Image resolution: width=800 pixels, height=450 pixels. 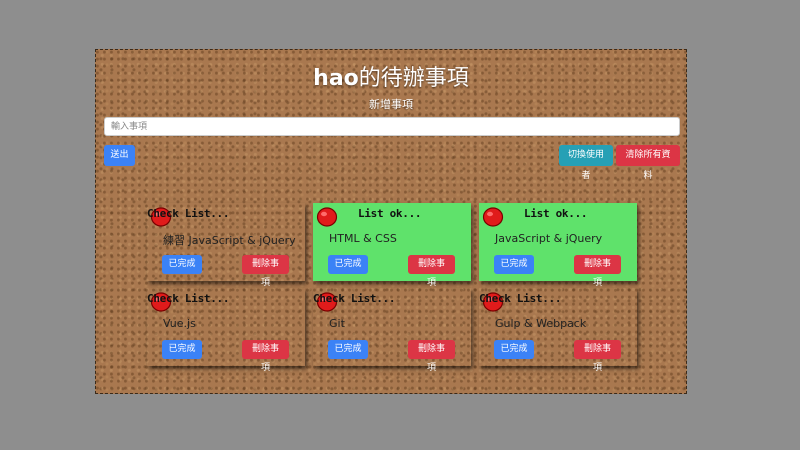 I want to click on todo-note: List ok... JavaScript & jQuery 已完成 刪除事項, so click(x=558, y=245).